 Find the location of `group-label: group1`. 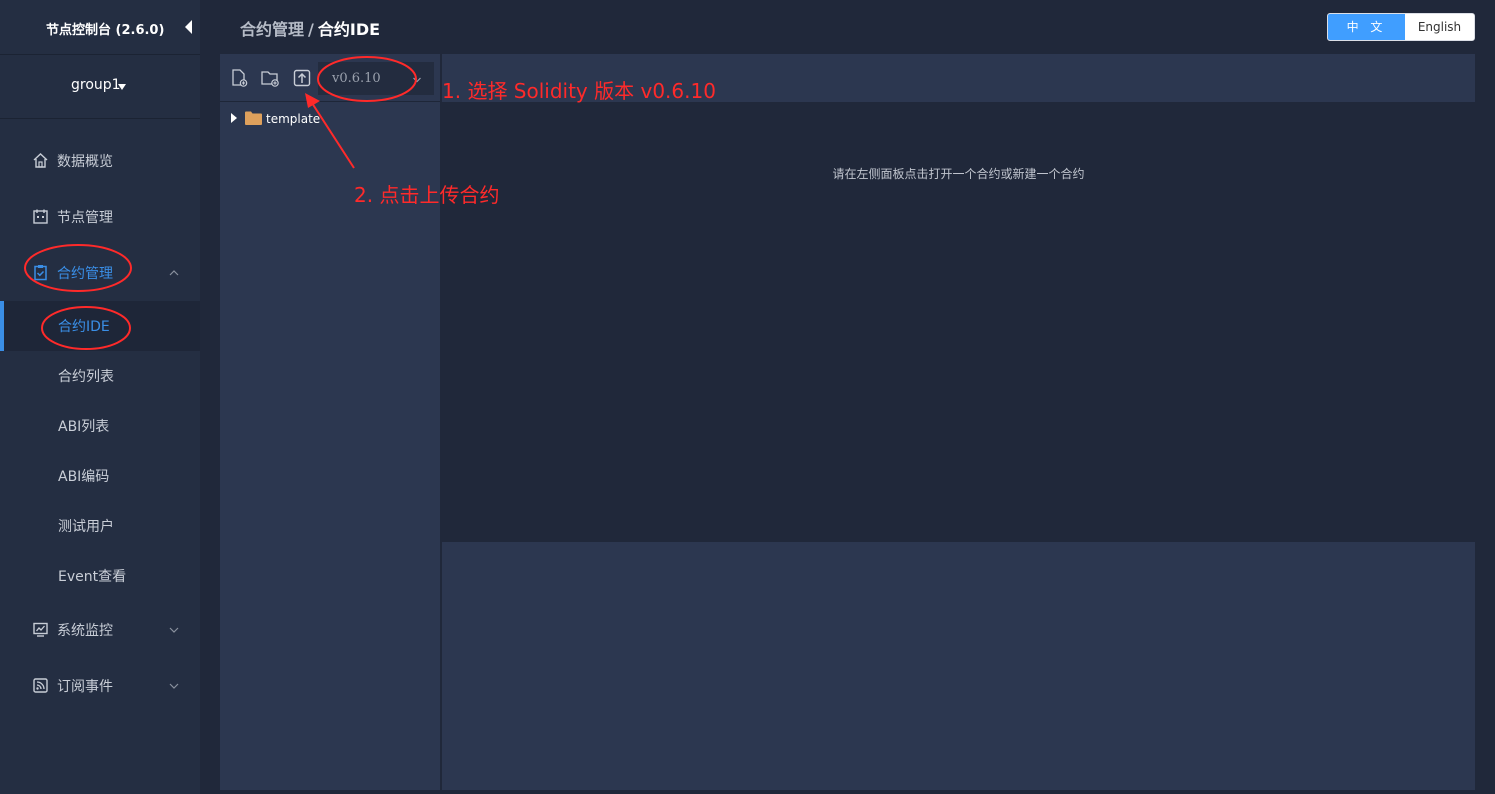

group-label: group1 is located at coordinates (96, 85).